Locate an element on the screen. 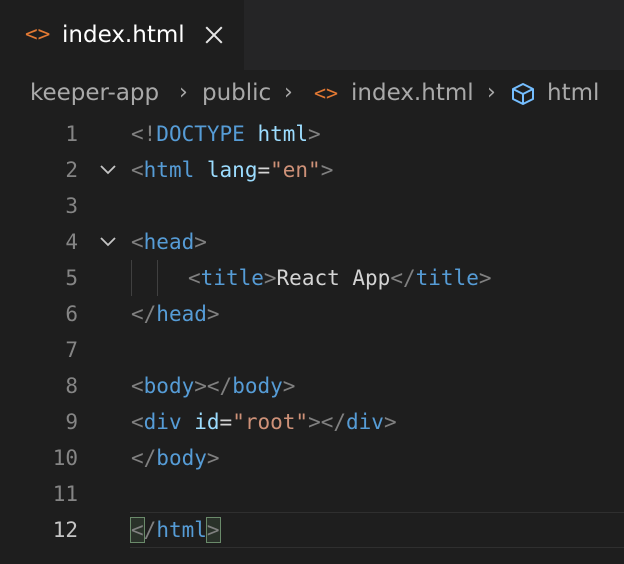 The height and width of the screenshot is (564, 624). code-line: 10 </body> is located at coordinates (312, 458).